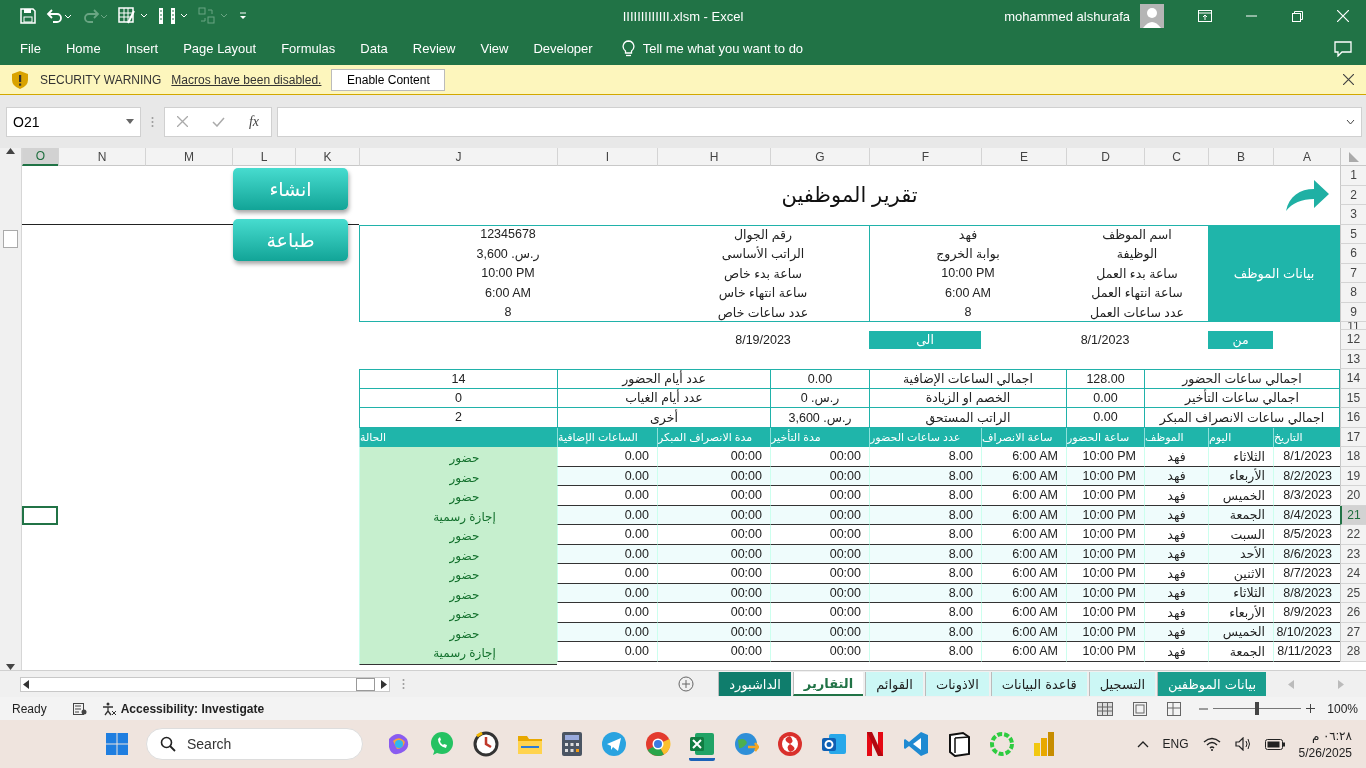 Image resolution: width=1366 pixels, height=768 pixels. I want to click on row-header: 17, so click(1353, 437).